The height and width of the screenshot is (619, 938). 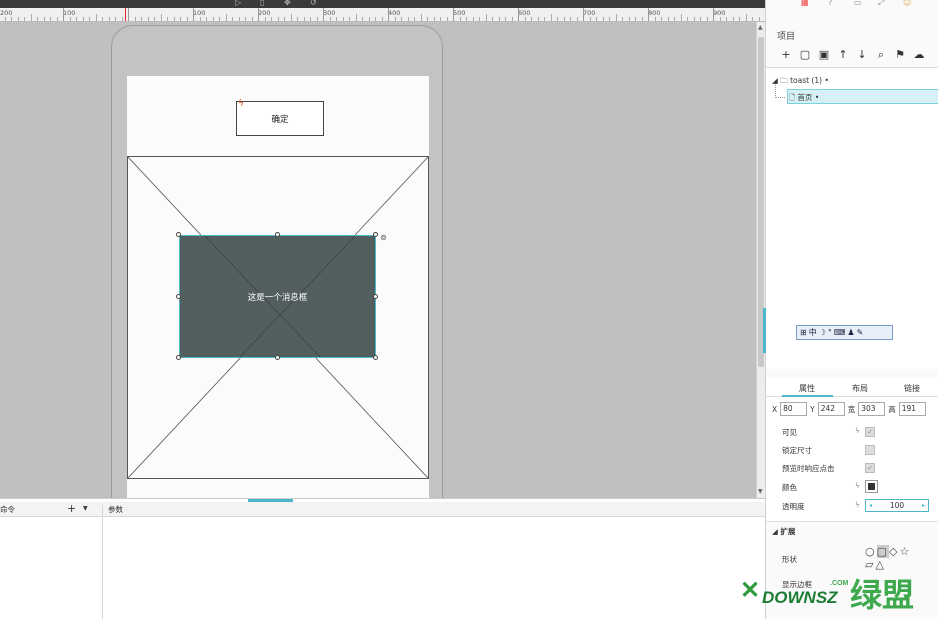 I want to click on watermark-brand: DOWNSZ, so click(x=800, y=597).